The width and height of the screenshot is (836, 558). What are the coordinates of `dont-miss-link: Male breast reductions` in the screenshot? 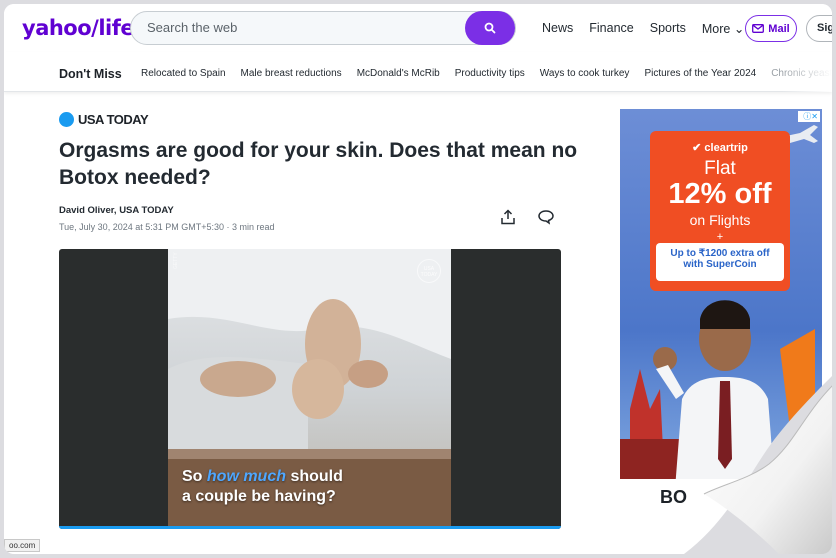 It's located at (291, 73).